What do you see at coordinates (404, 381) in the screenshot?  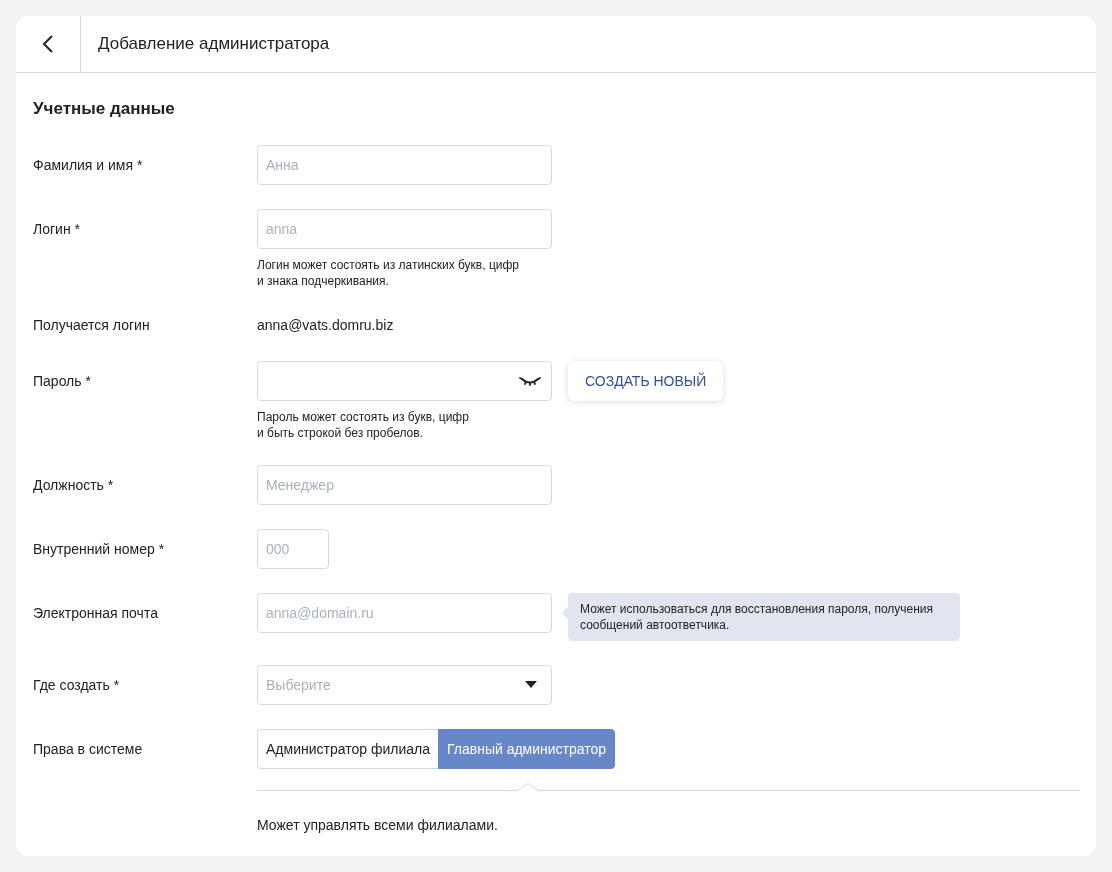 I see `password-field` at bounding box center [404, 381].